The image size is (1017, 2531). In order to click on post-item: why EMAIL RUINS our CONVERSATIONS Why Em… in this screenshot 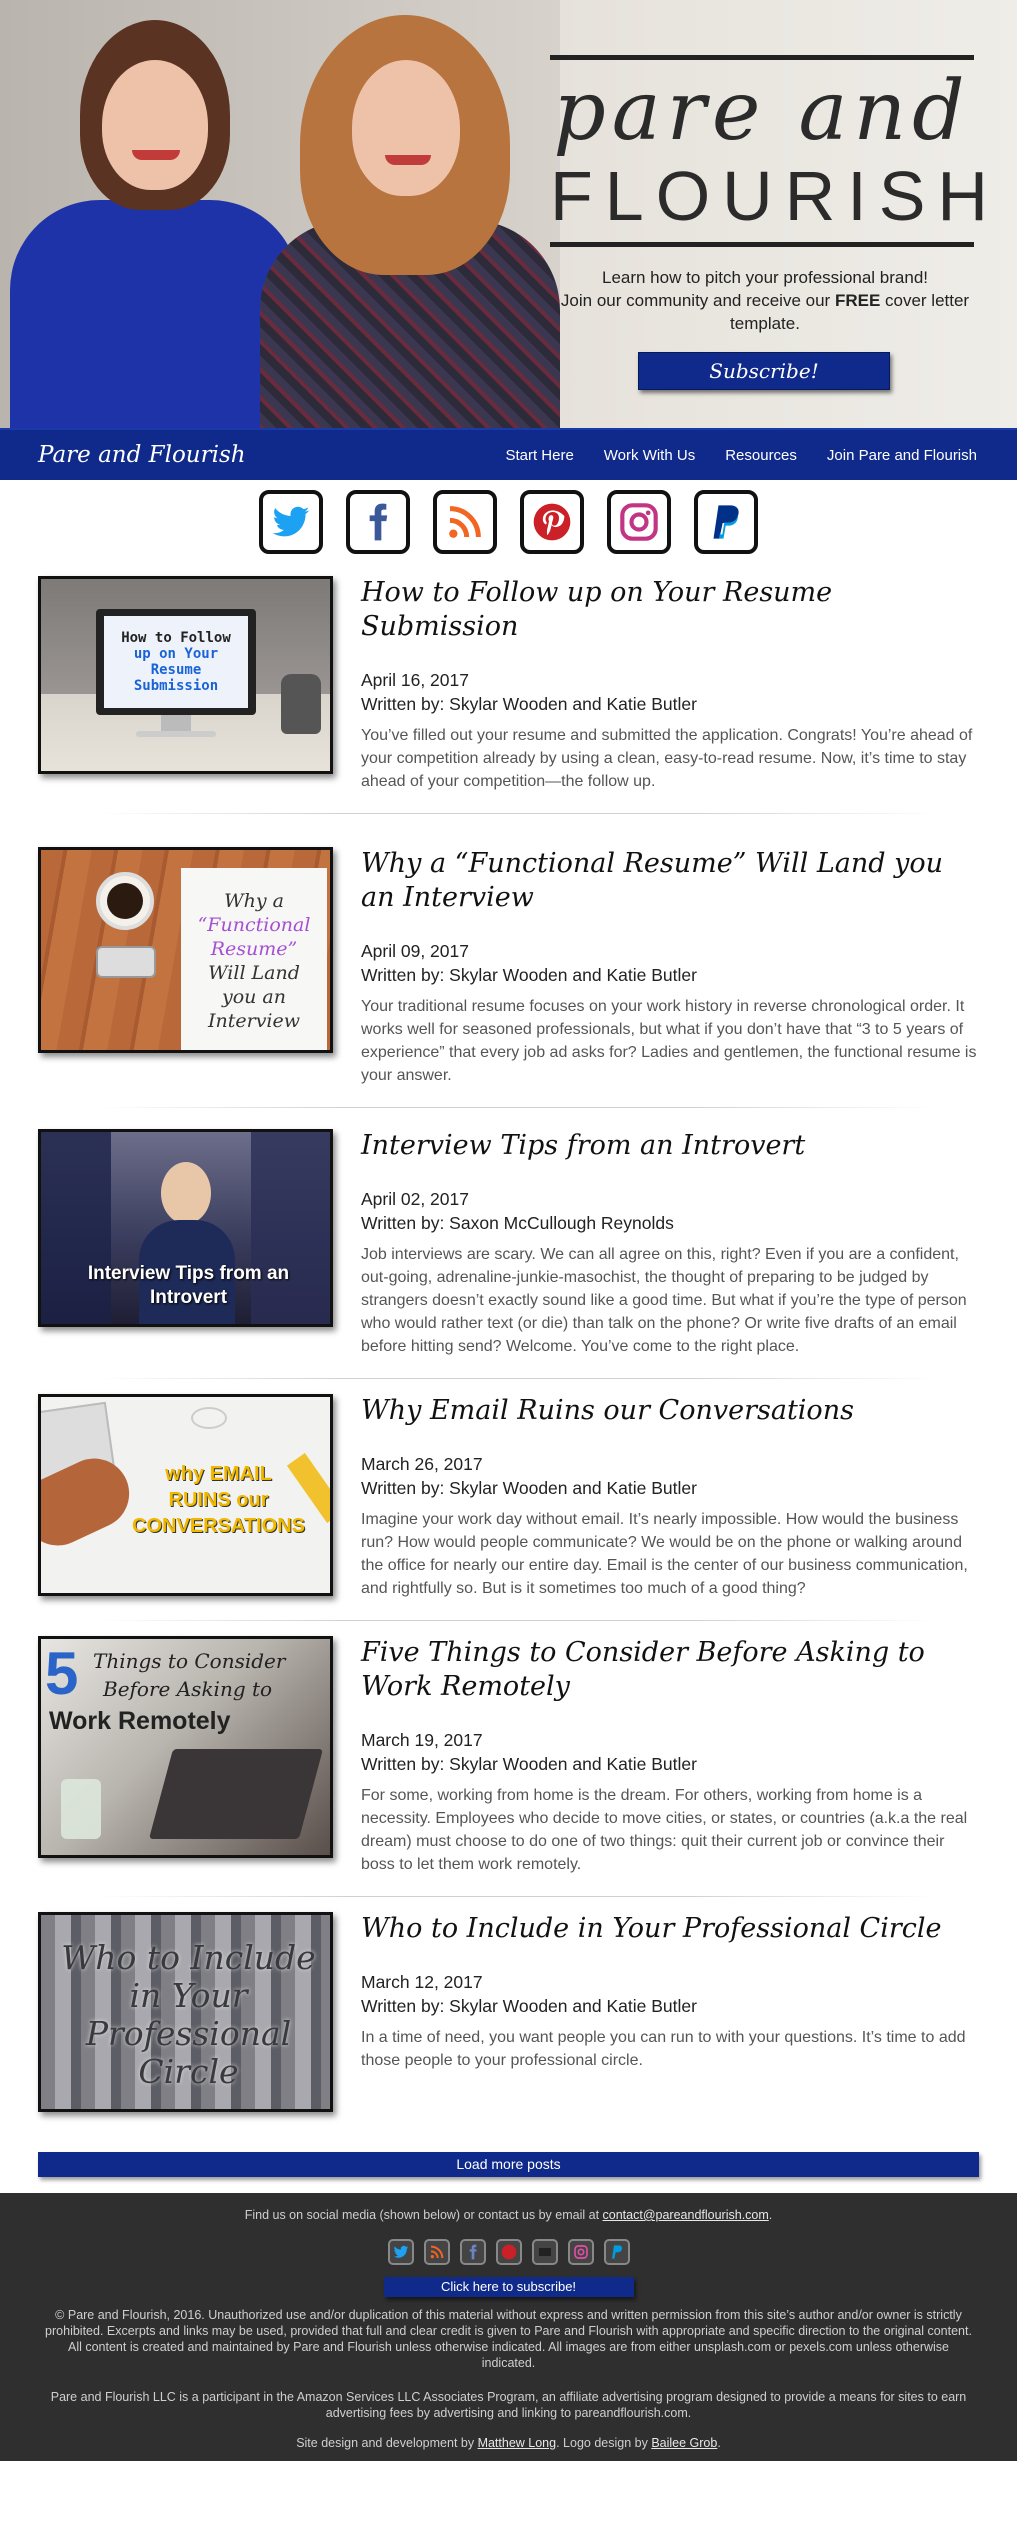, I will do `click(508, 1499)`.